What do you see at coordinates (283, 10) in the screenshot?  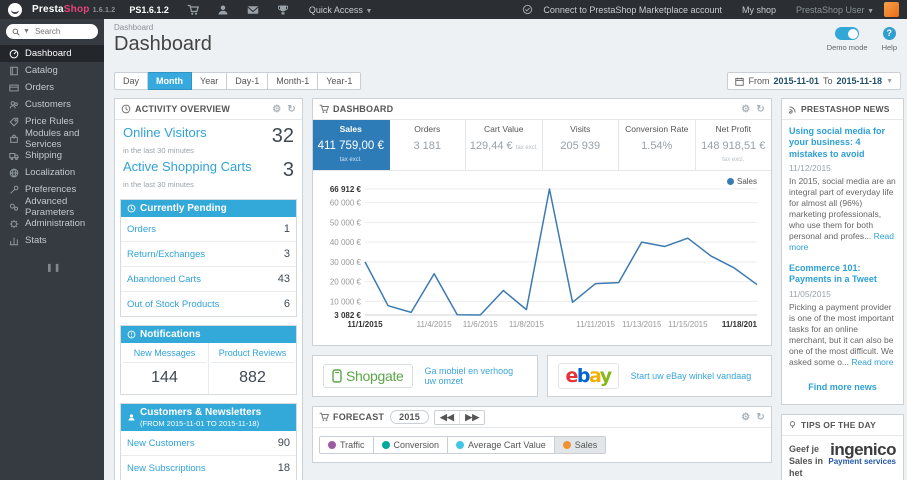 I see `trophy-icon` at bounding box center [283, 10].